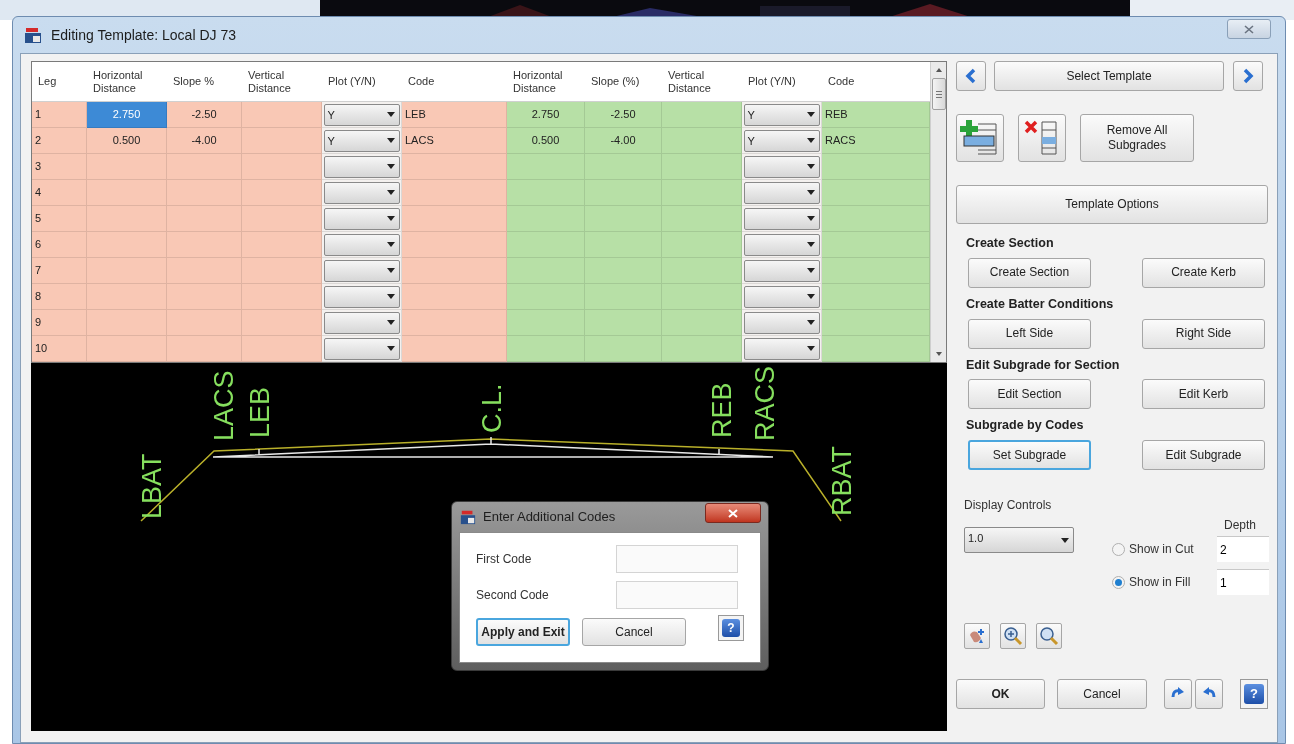  I want to click on scrollbar, so click(938, 212).